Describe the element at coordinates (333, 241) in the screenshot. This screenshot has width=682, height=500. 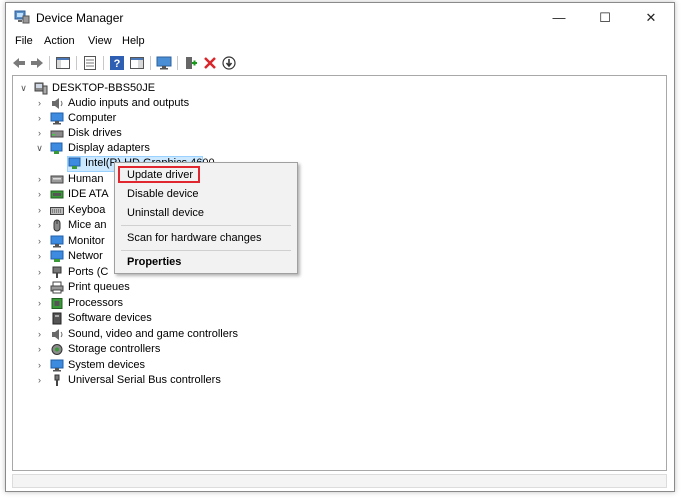
I see `tree-item-monitors: › Monitor` at that location.